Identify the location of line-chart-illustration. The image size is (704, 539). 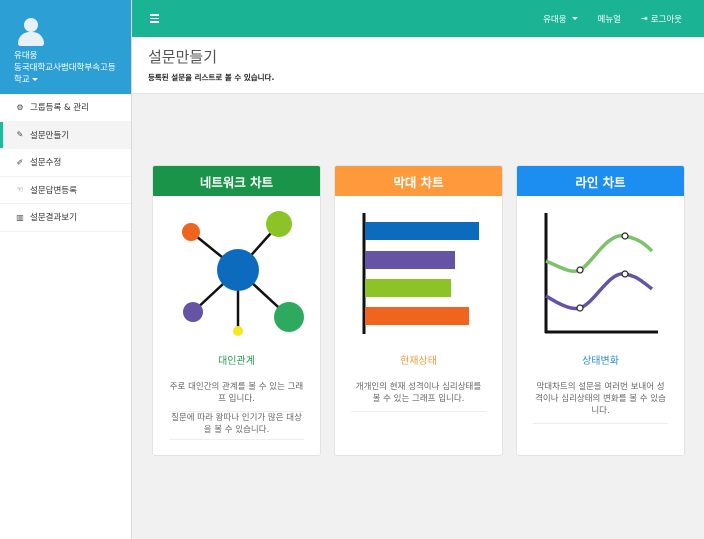
(600, 270).